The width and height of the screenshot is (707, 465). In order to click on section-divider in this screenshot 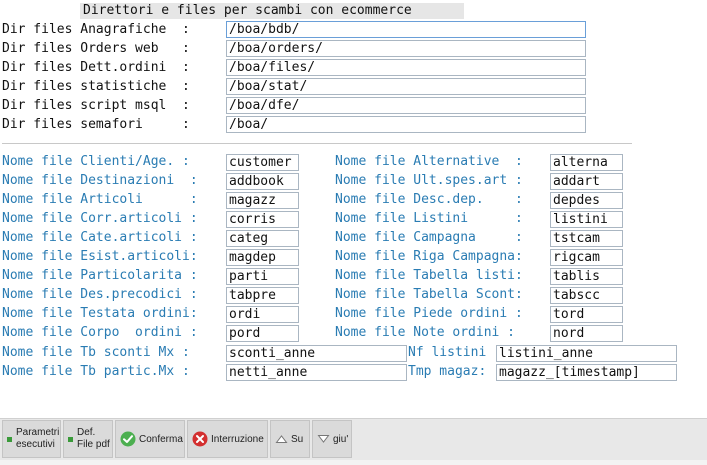, I will do `click(317, 143)`.